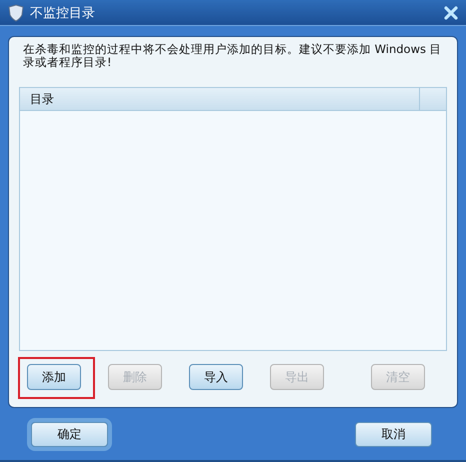 The height and width of the screenshot is (462, 466). What do you see at coordinates (393, 434) in the screenshot?
I see `dialog-button: 取消` at bounding box center [393, 434].